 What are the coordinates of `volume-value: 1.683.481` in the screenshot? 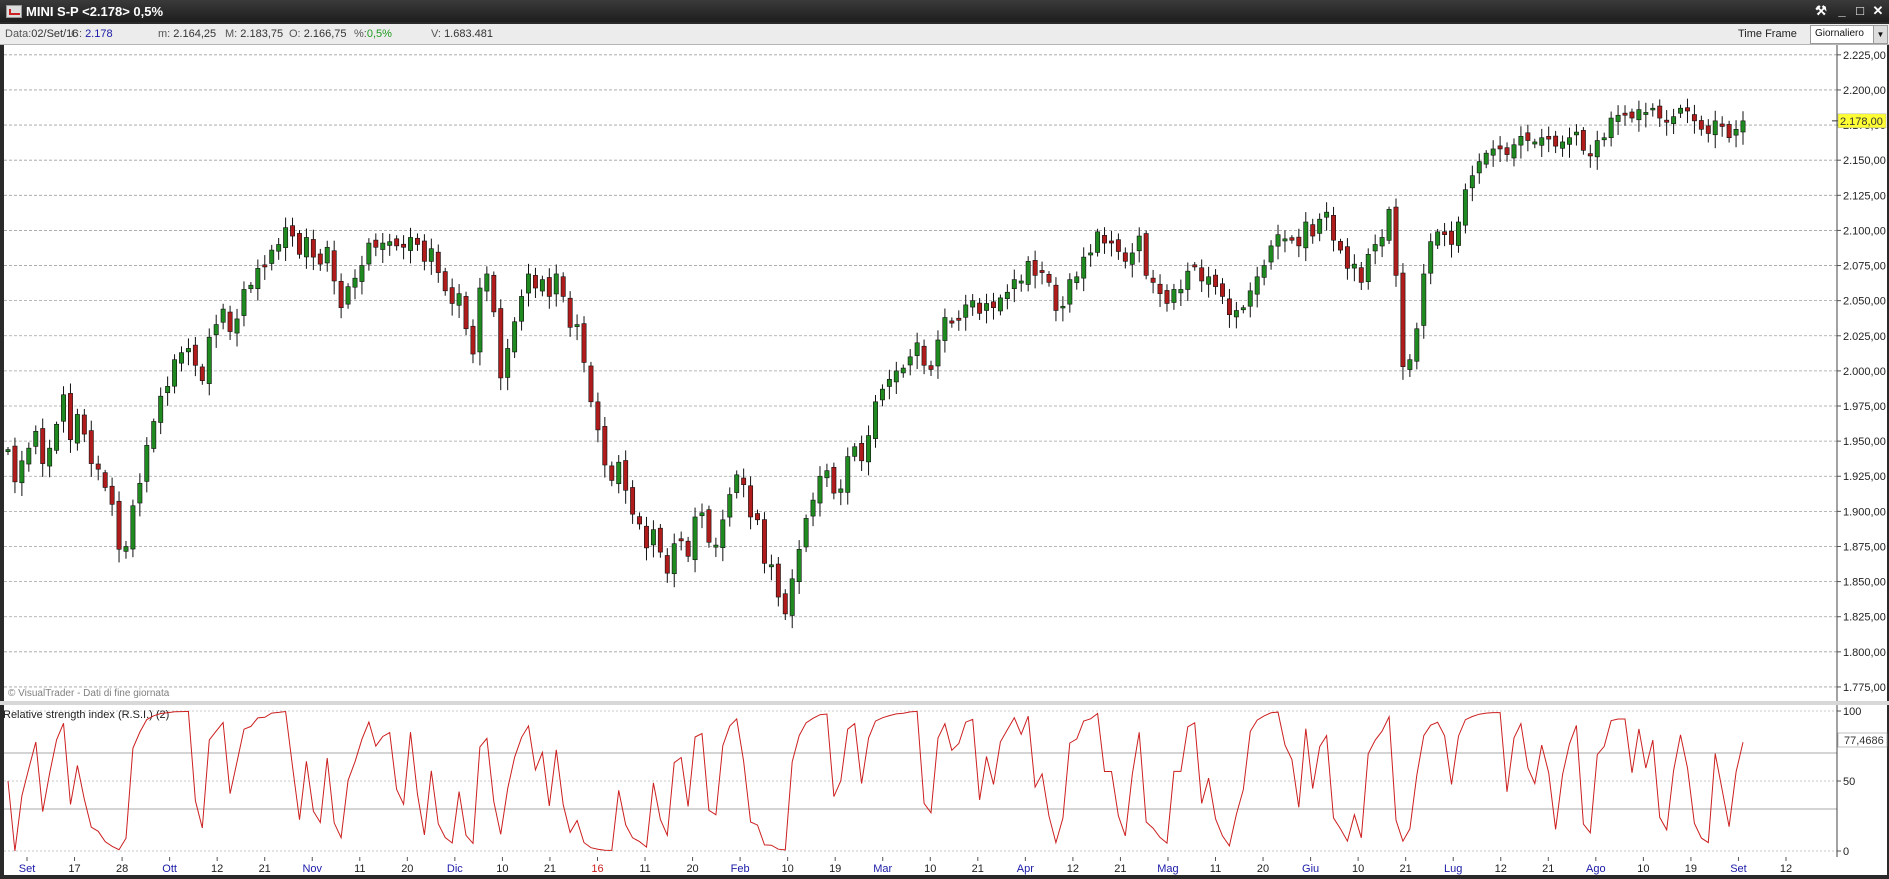 It's located at (468, 34).